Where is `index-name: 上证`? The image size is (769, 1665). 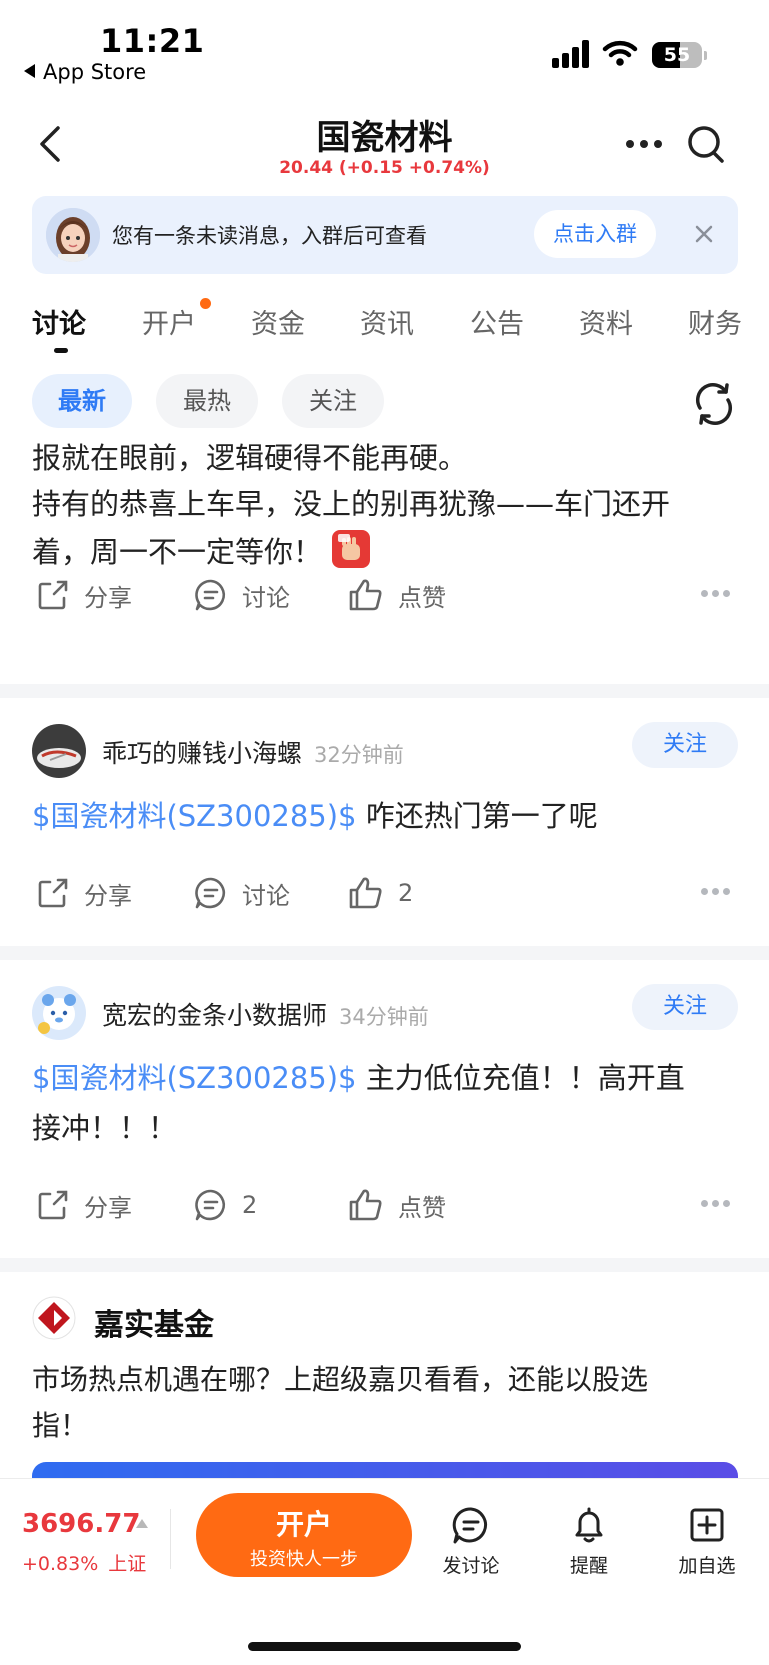 index-name: 上证 is located at coordinates (127, 1564).